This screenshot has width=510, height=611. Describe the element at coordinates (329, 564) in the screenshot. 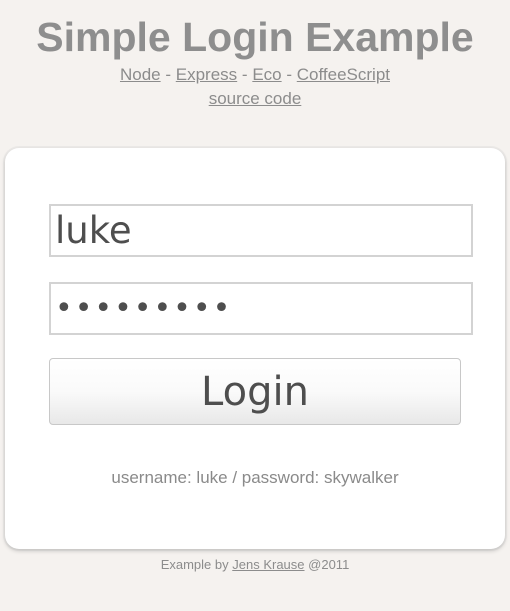

I see `footer-year: @2011` at that location.